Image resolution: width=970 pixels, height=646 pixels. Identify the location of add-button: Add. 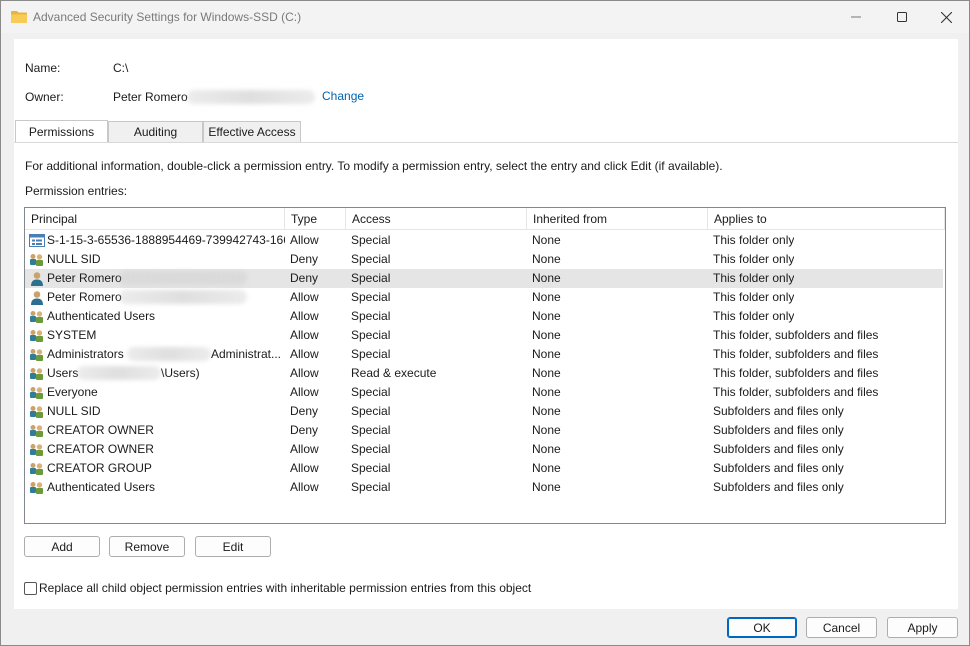
(62, 546).